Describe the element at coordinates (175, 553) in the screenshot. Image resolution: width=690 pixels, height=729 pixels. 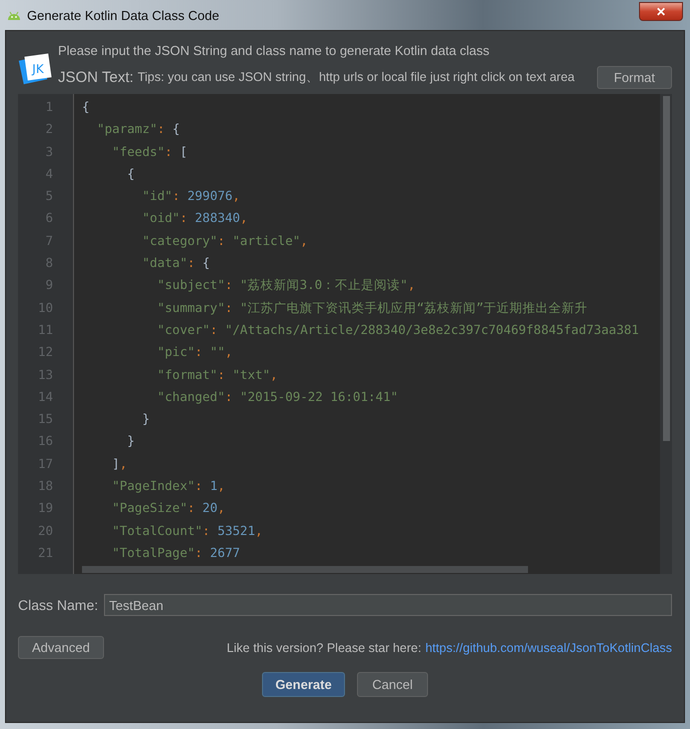
I see `code-line: "TotalPage": 2677` at that location.